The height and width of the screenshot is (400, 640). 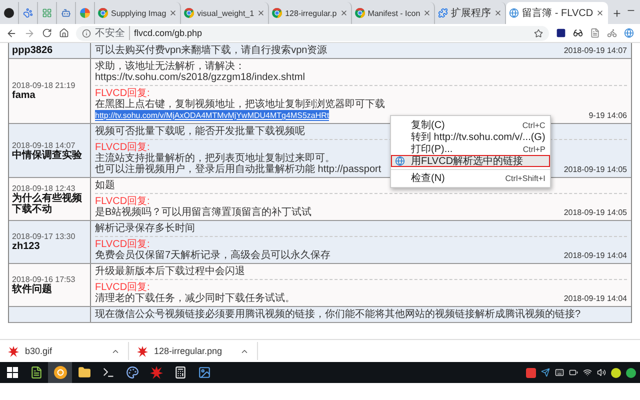 What do you see at coordinates (36, 372) in the screenshot?
I see `notepad-icon` at bounding box center [36, 372].